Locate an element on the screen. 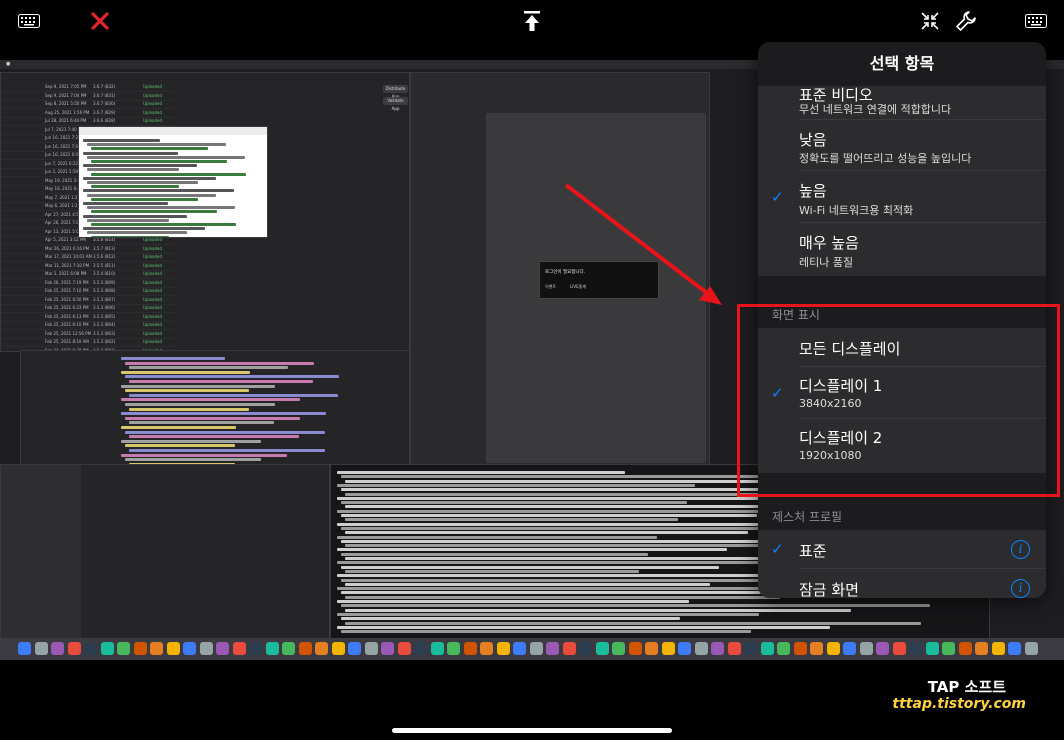 The height and width of the screenshot is (740, 1064). quality-very-high-item: 매우 높음 레티나 품질 is located at coordinates (902, 249).